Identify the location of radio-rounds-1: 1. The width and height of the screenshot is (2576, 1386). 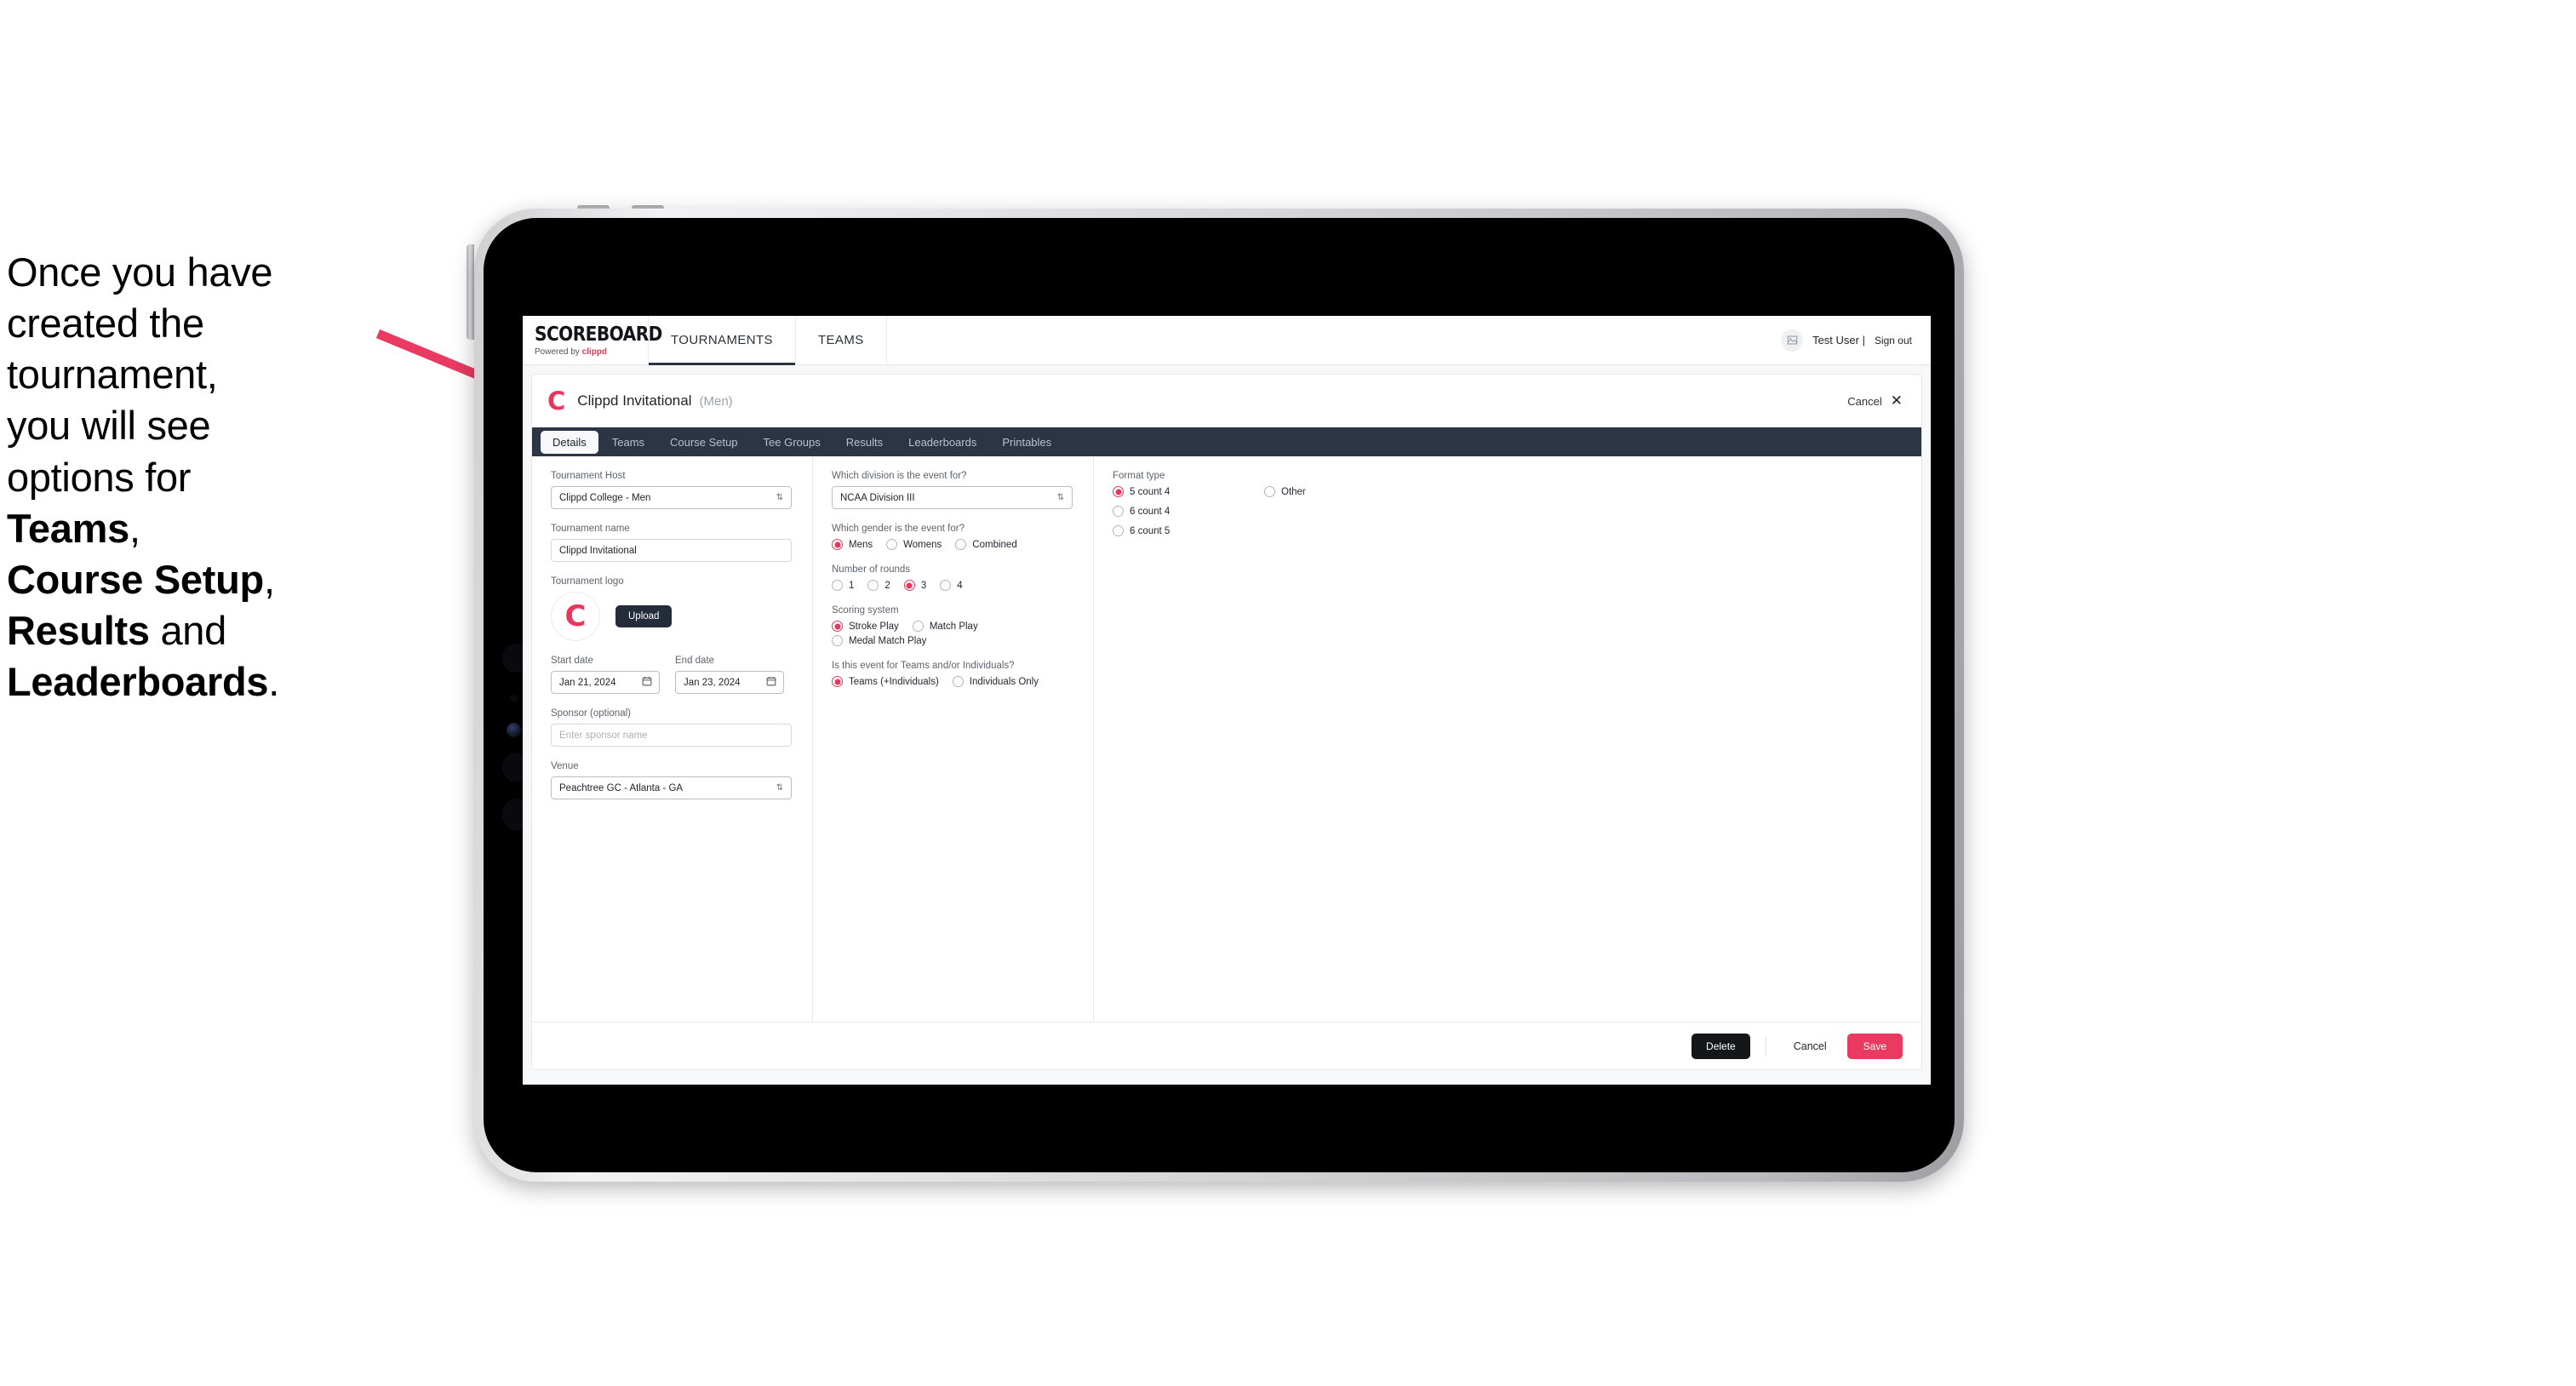
(843, 585).